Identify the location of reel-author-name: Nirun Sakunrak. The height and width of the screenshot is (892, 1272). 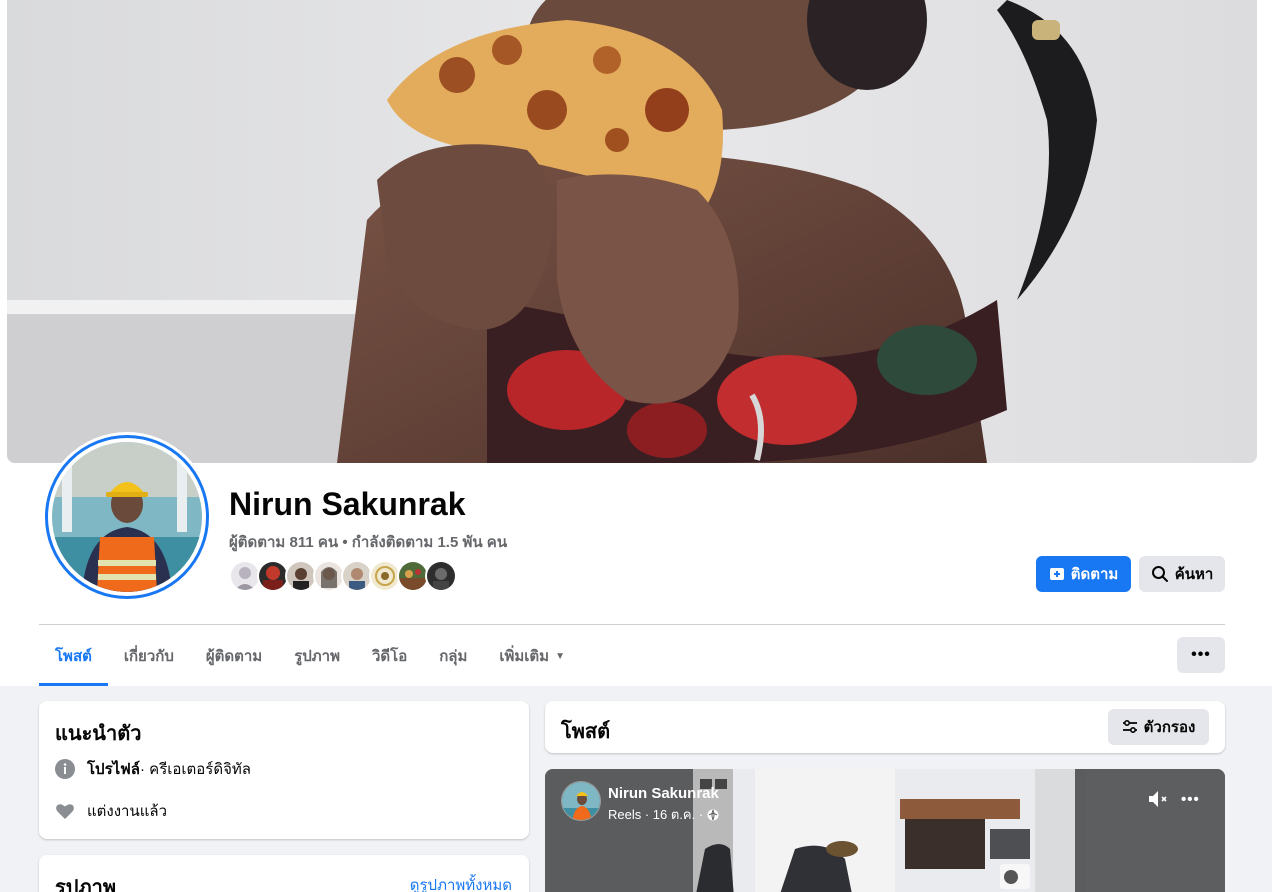
(663, 793).